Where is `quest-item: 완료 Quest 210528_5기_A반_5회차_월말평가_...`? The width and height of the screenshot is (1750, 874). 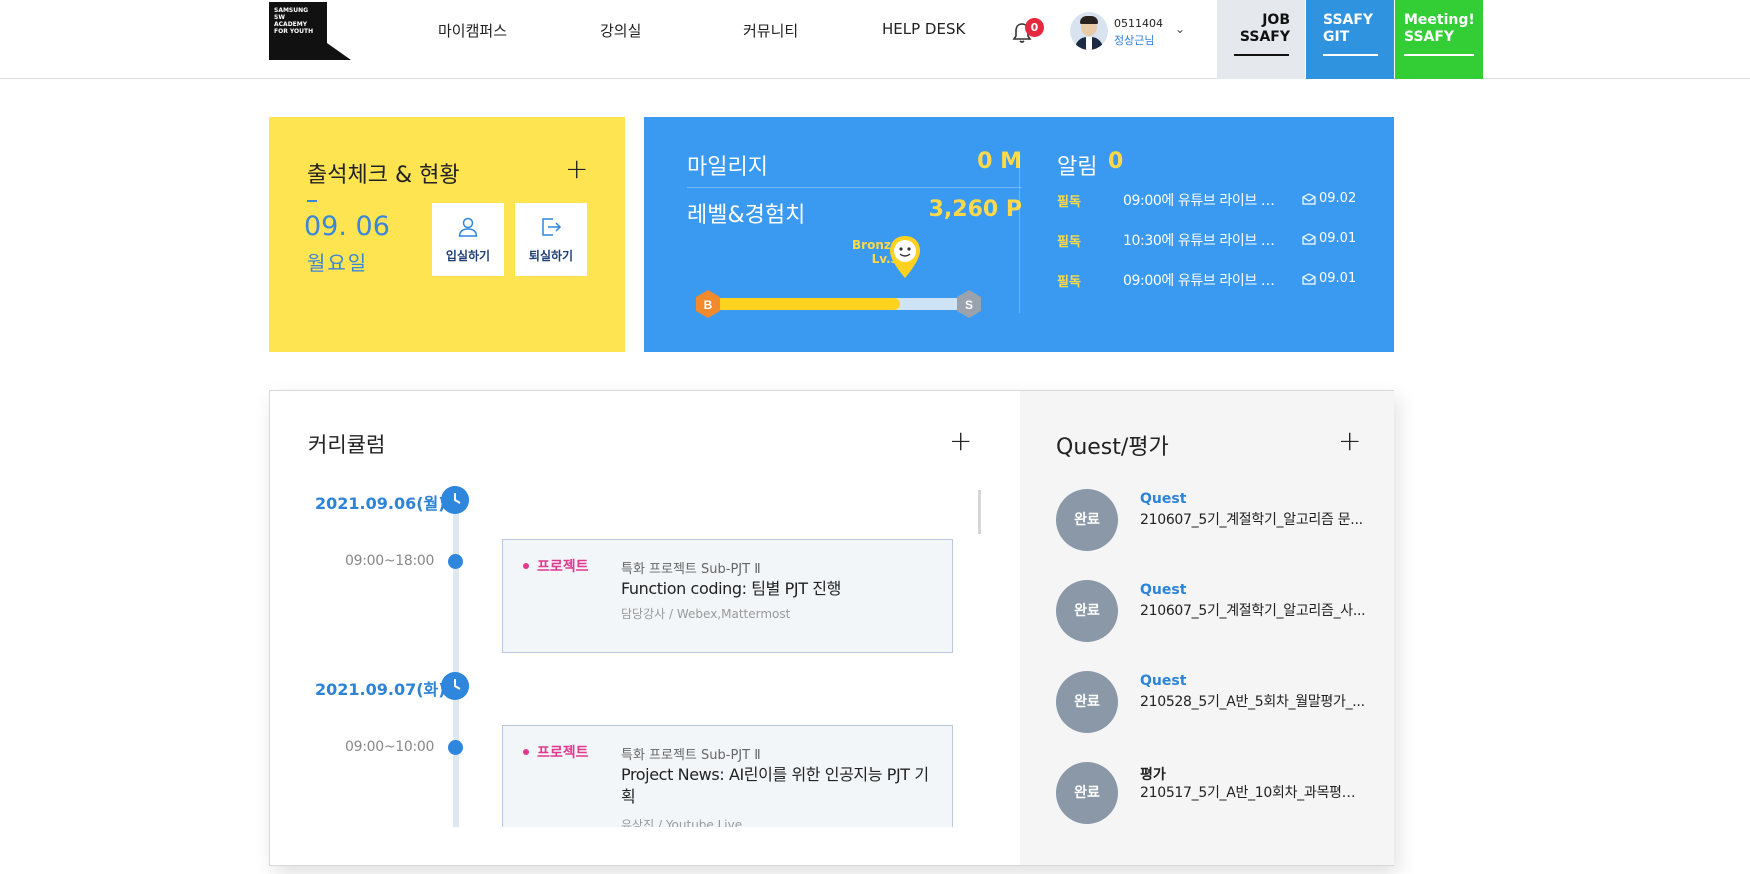
quest-item: 완료 Quest 210528_5기_A반_5회차_월말평가_... is located at coordinates (1216, 703).